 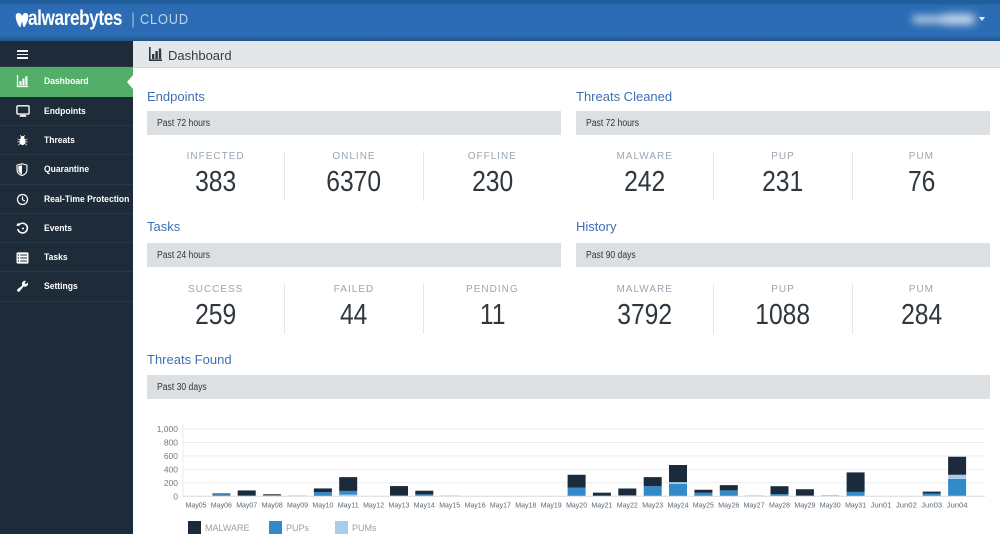 What do you see at coordinates (246, 504) in the screenshot?
I see `svg-text: May07` at bounding box center [246, 504].